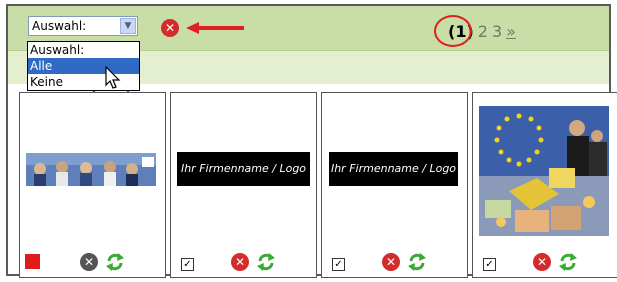 This screenshot has height=282, width=617. I want to click on page-link-3: 3, so click(497, 31).